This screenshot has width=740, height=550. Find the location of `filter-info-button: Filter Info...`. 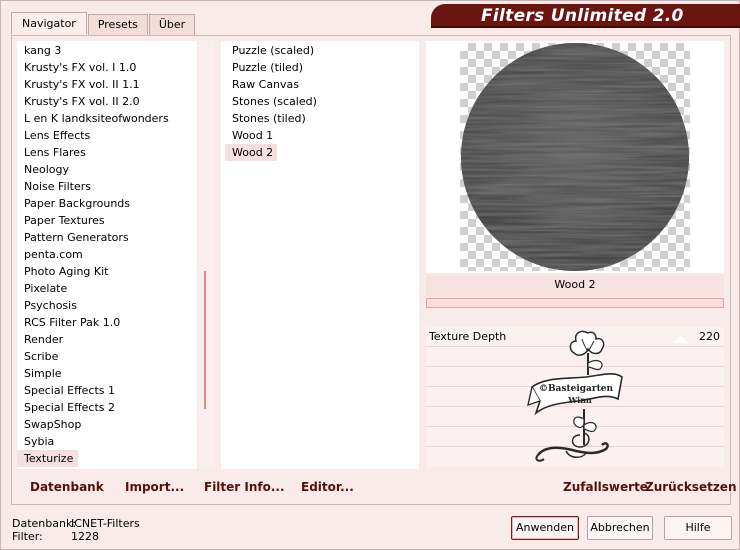

filter-info-button: Filter Info... is located at coordinates (244, 487).